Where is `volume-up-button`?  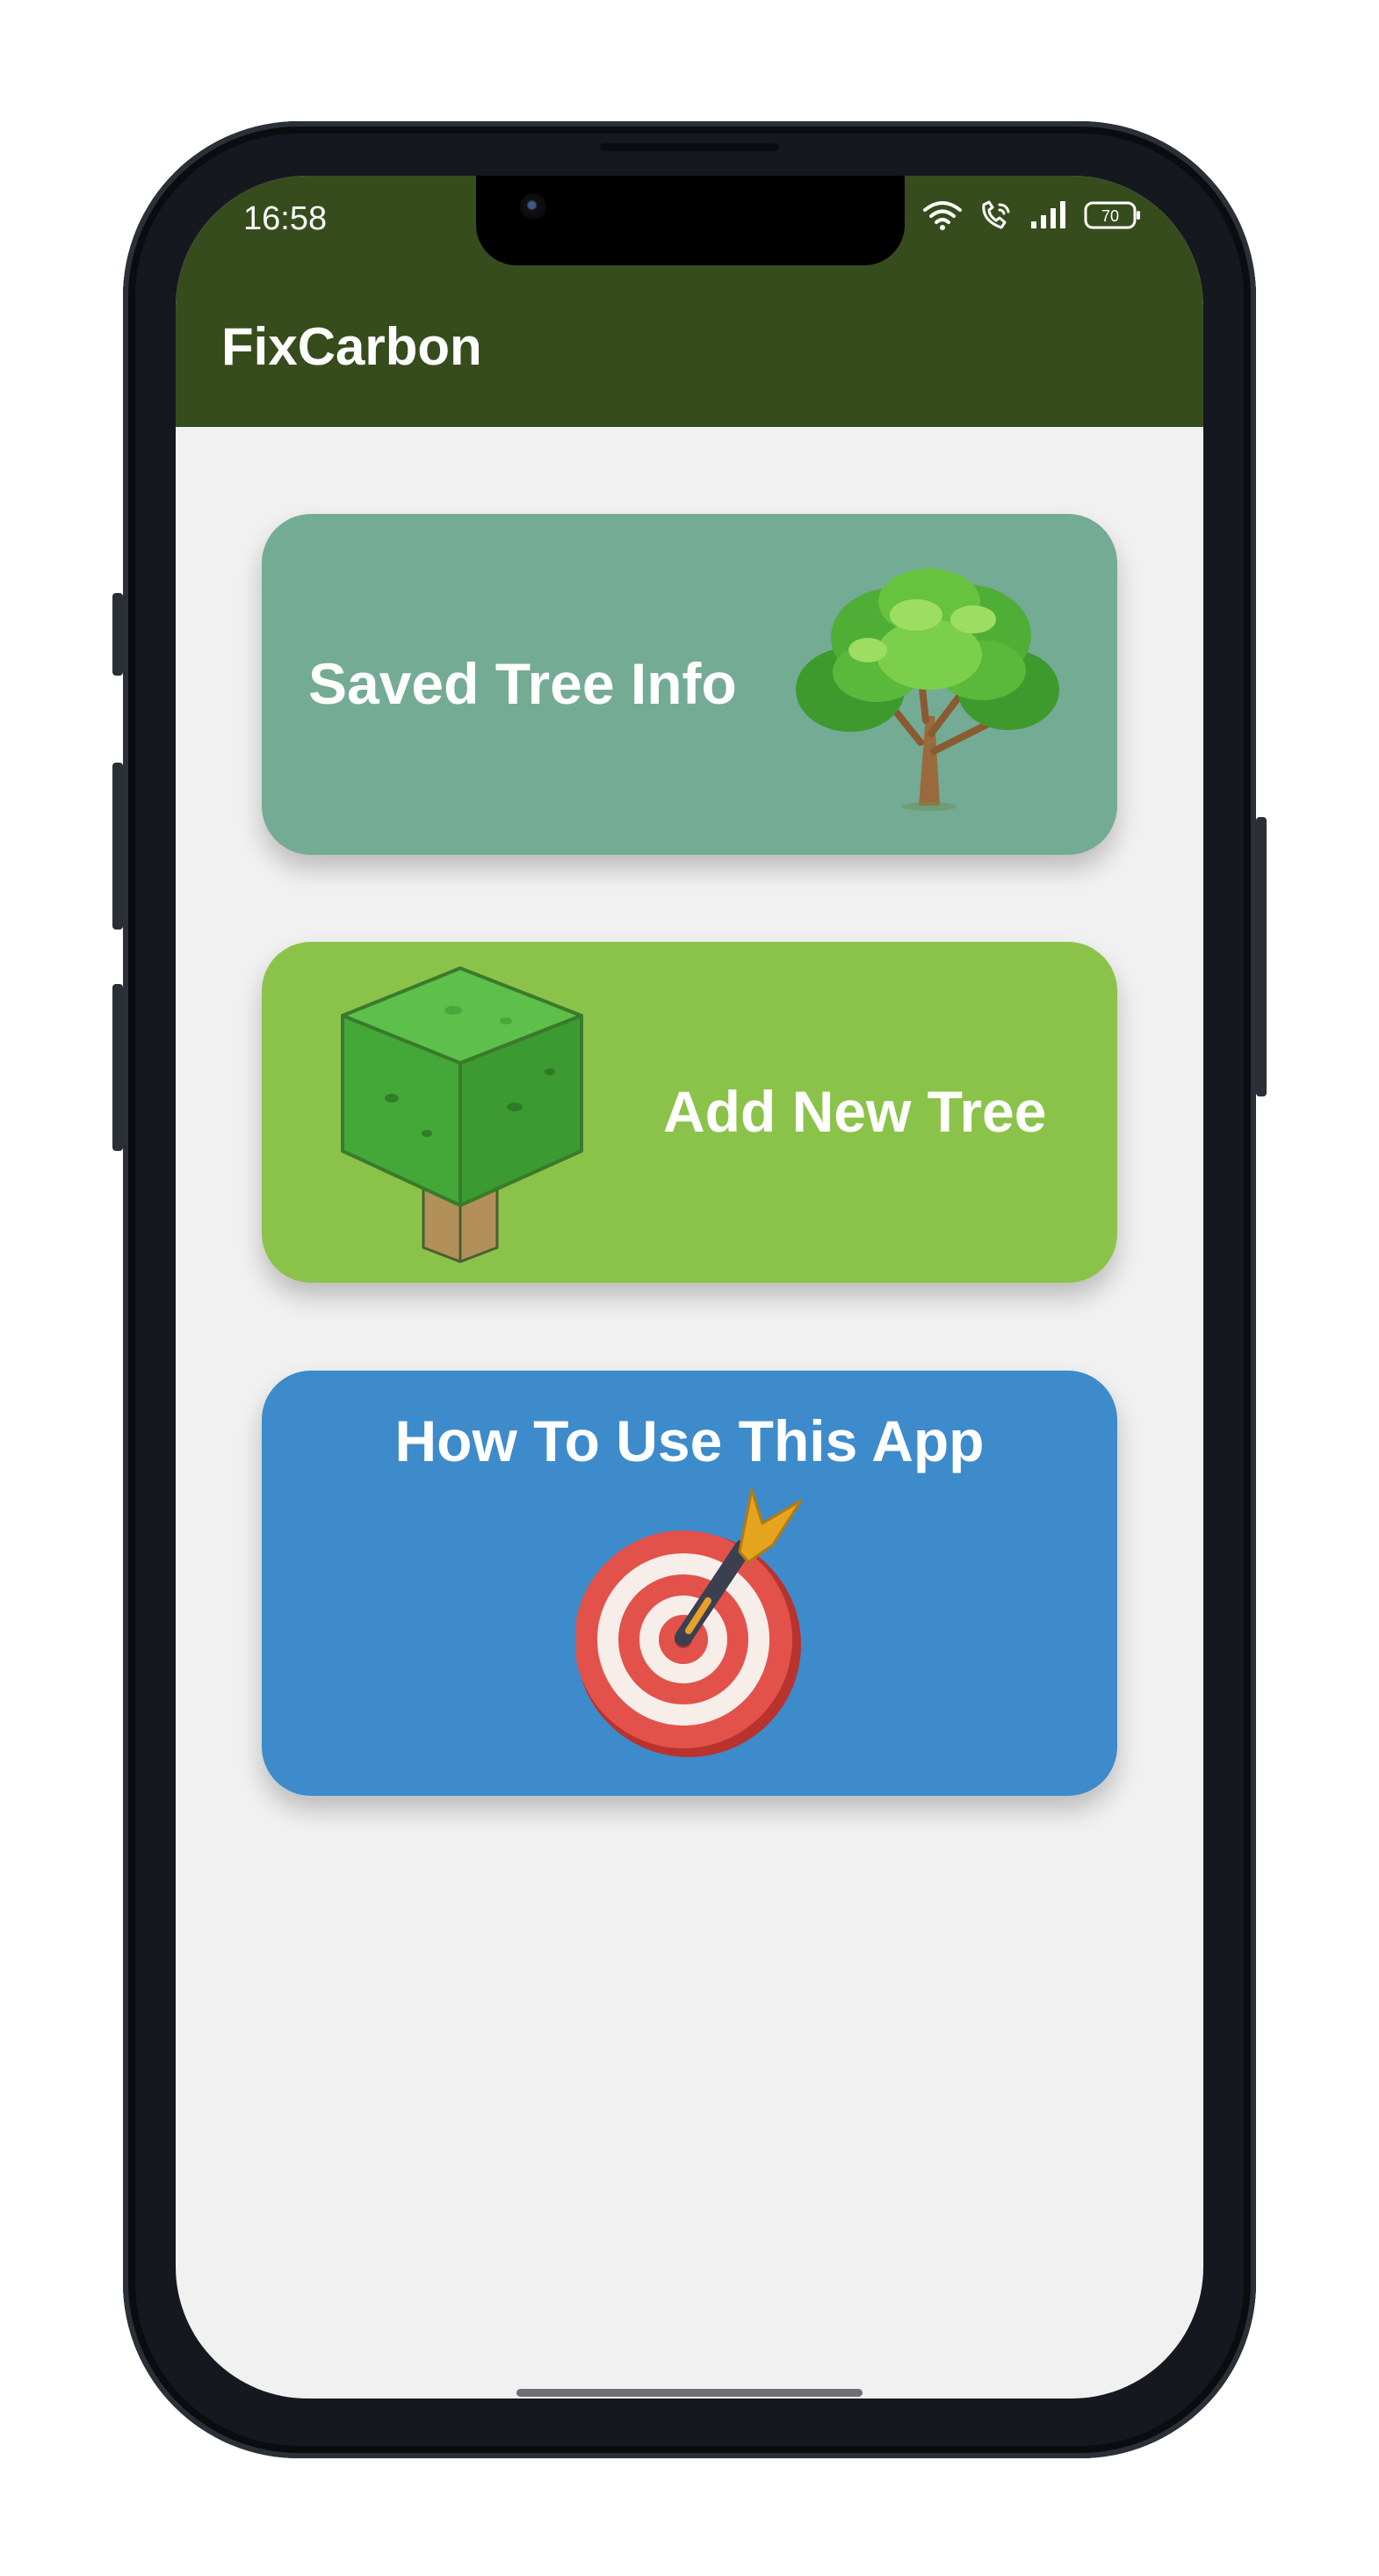 volume-up-button is located at coordinates (117, 846).